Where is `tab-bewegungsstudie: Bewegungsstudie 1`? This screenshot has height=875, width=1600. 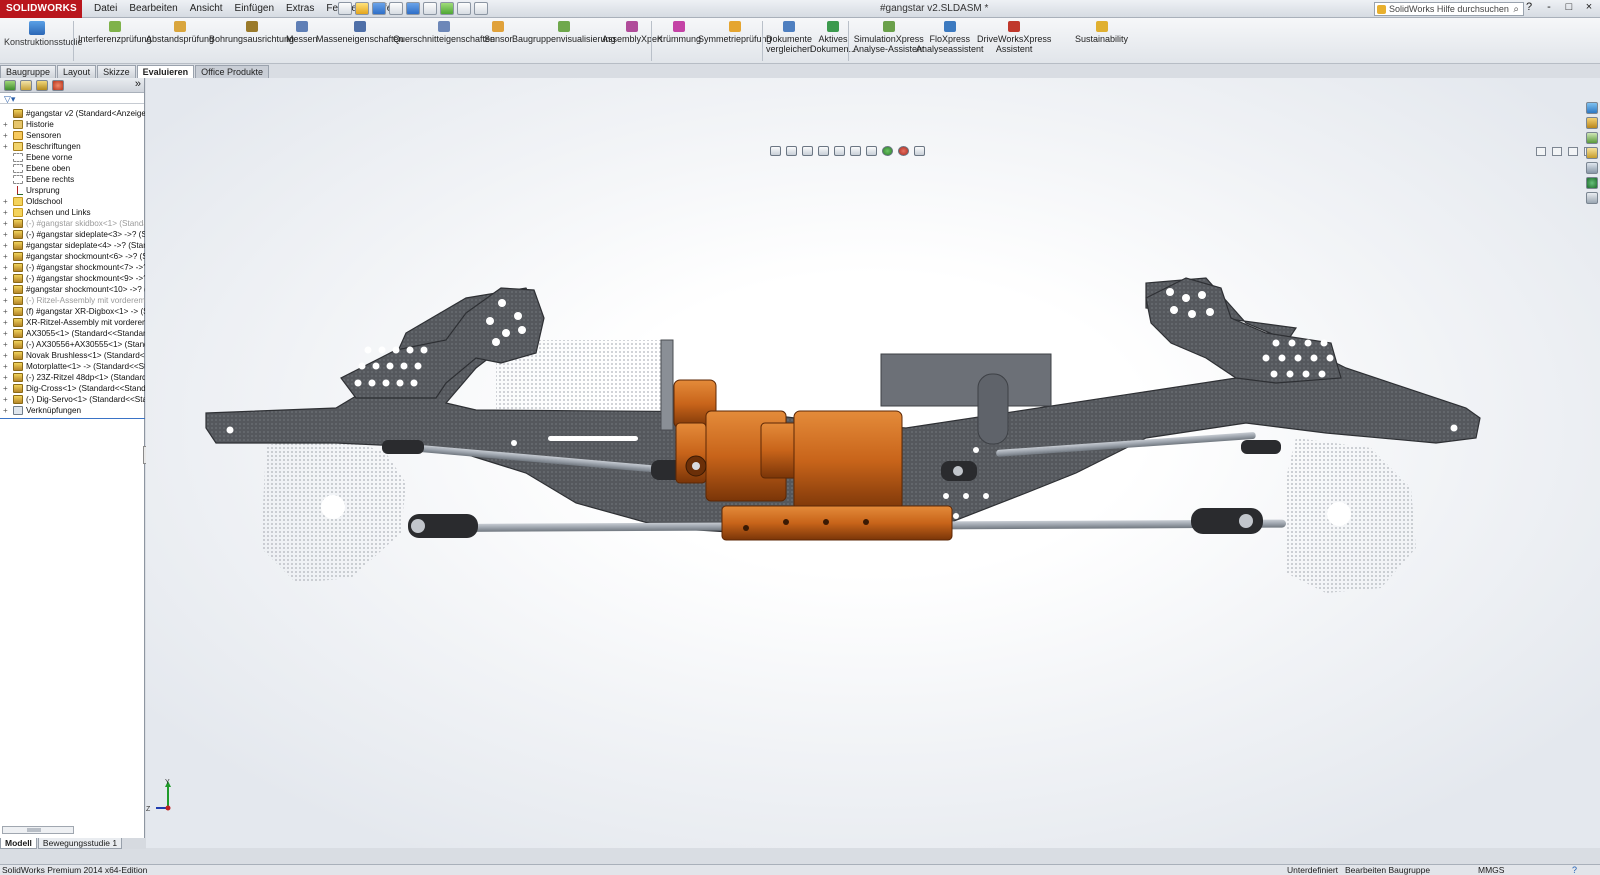 tab-bewegungsstudie: Bewegungsstudie 1 is located at coordinates (80, 843).